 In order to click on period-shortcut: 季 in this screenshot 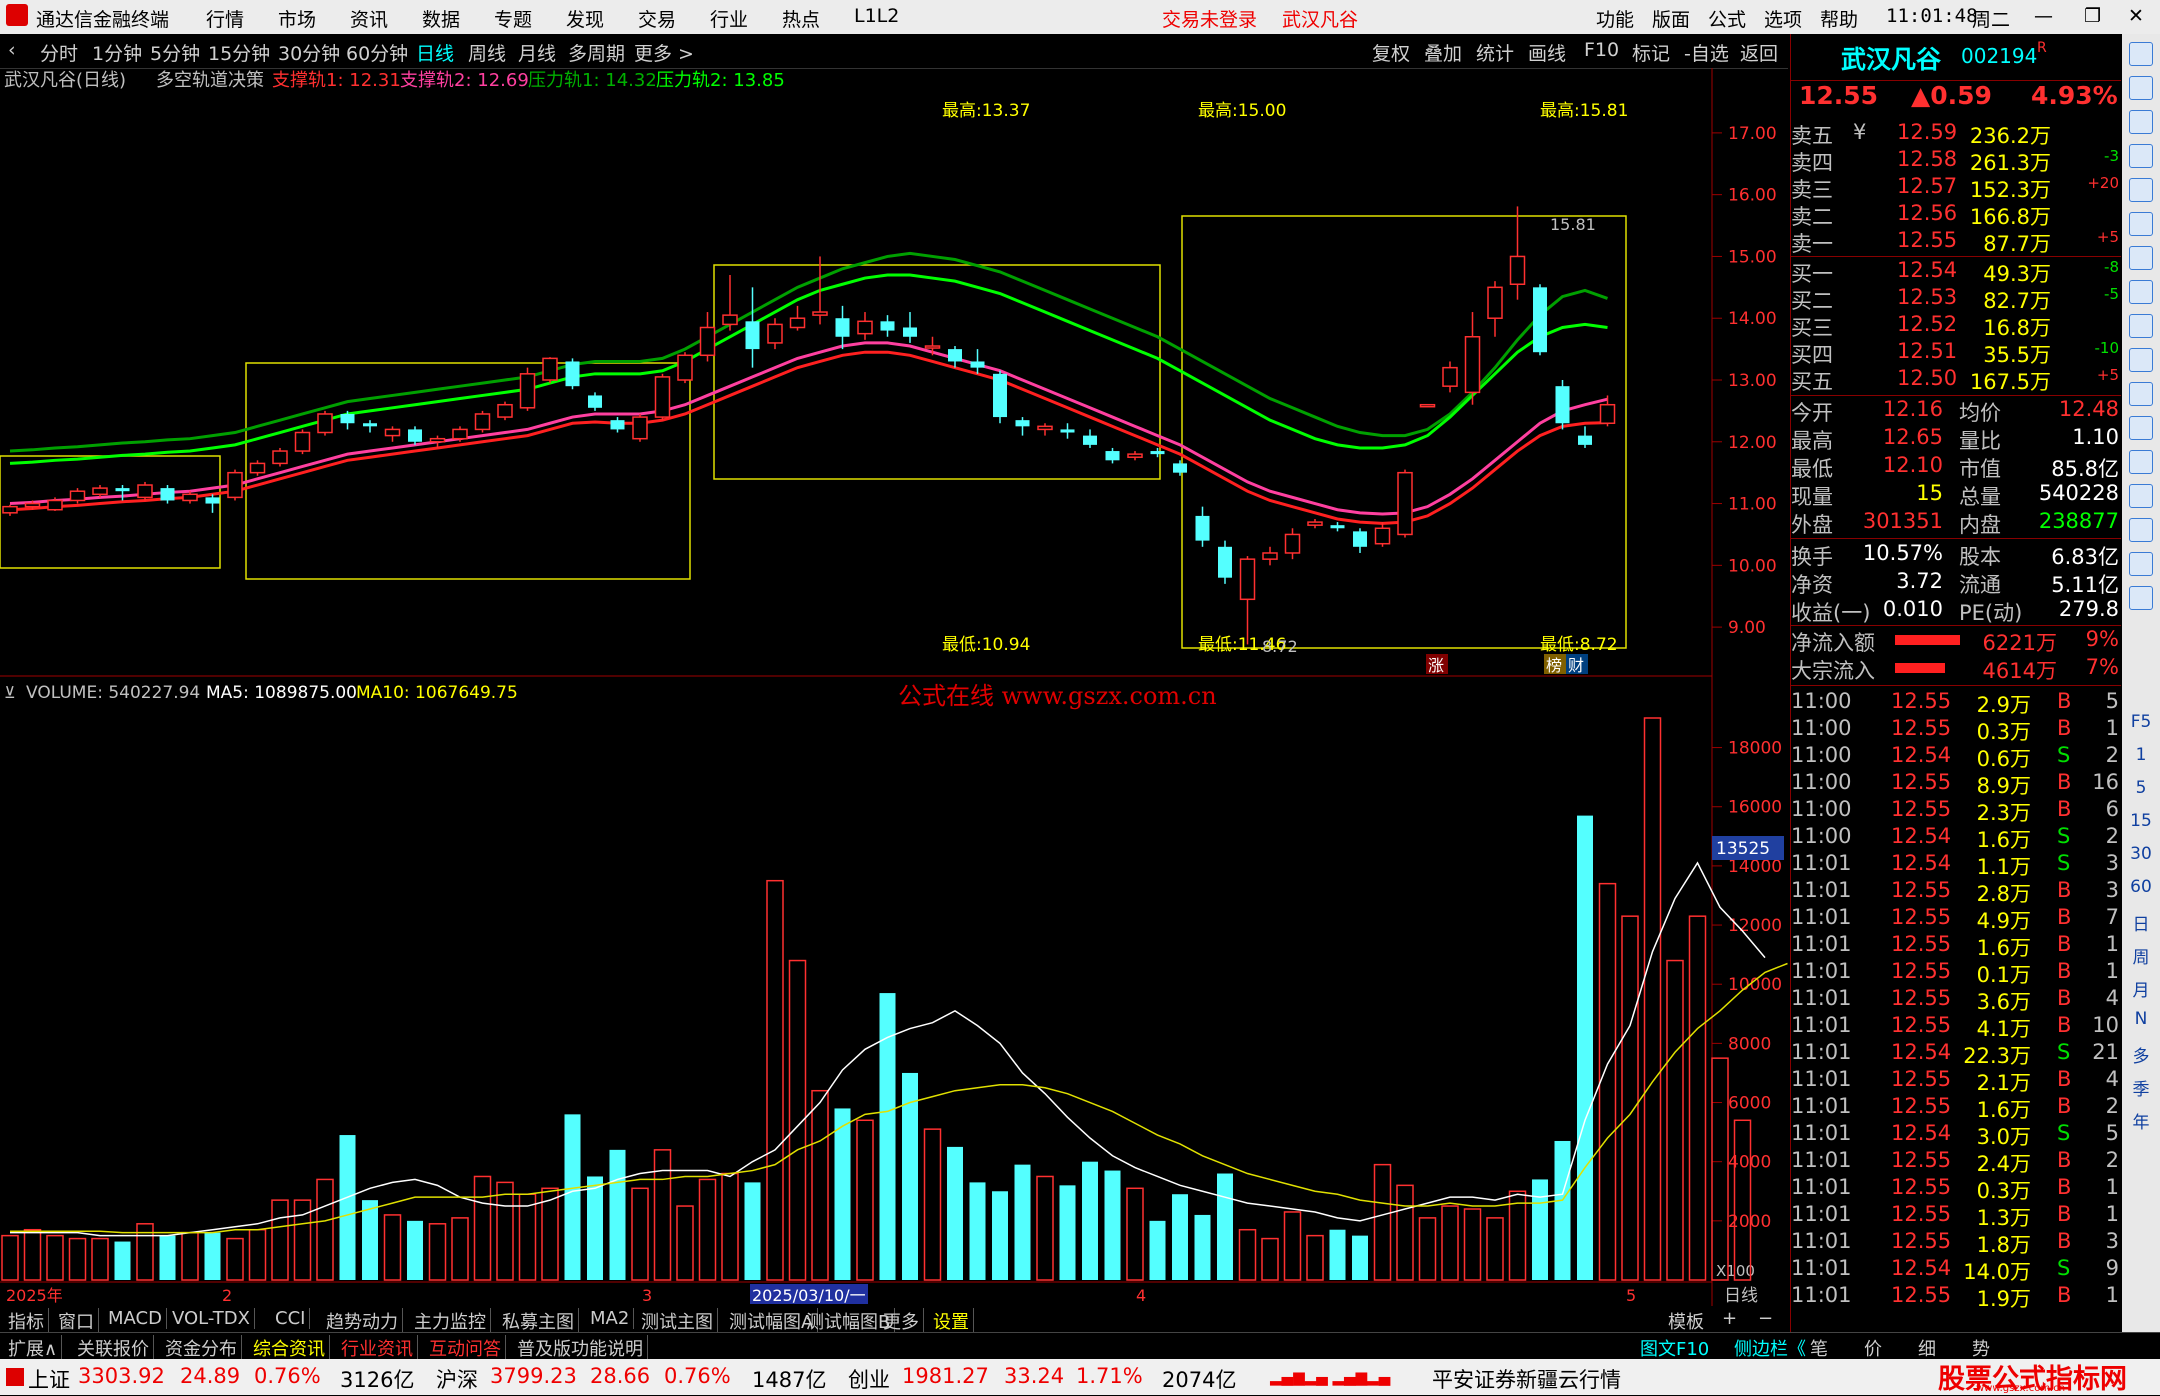, I will do `click(2141, 1087)`.